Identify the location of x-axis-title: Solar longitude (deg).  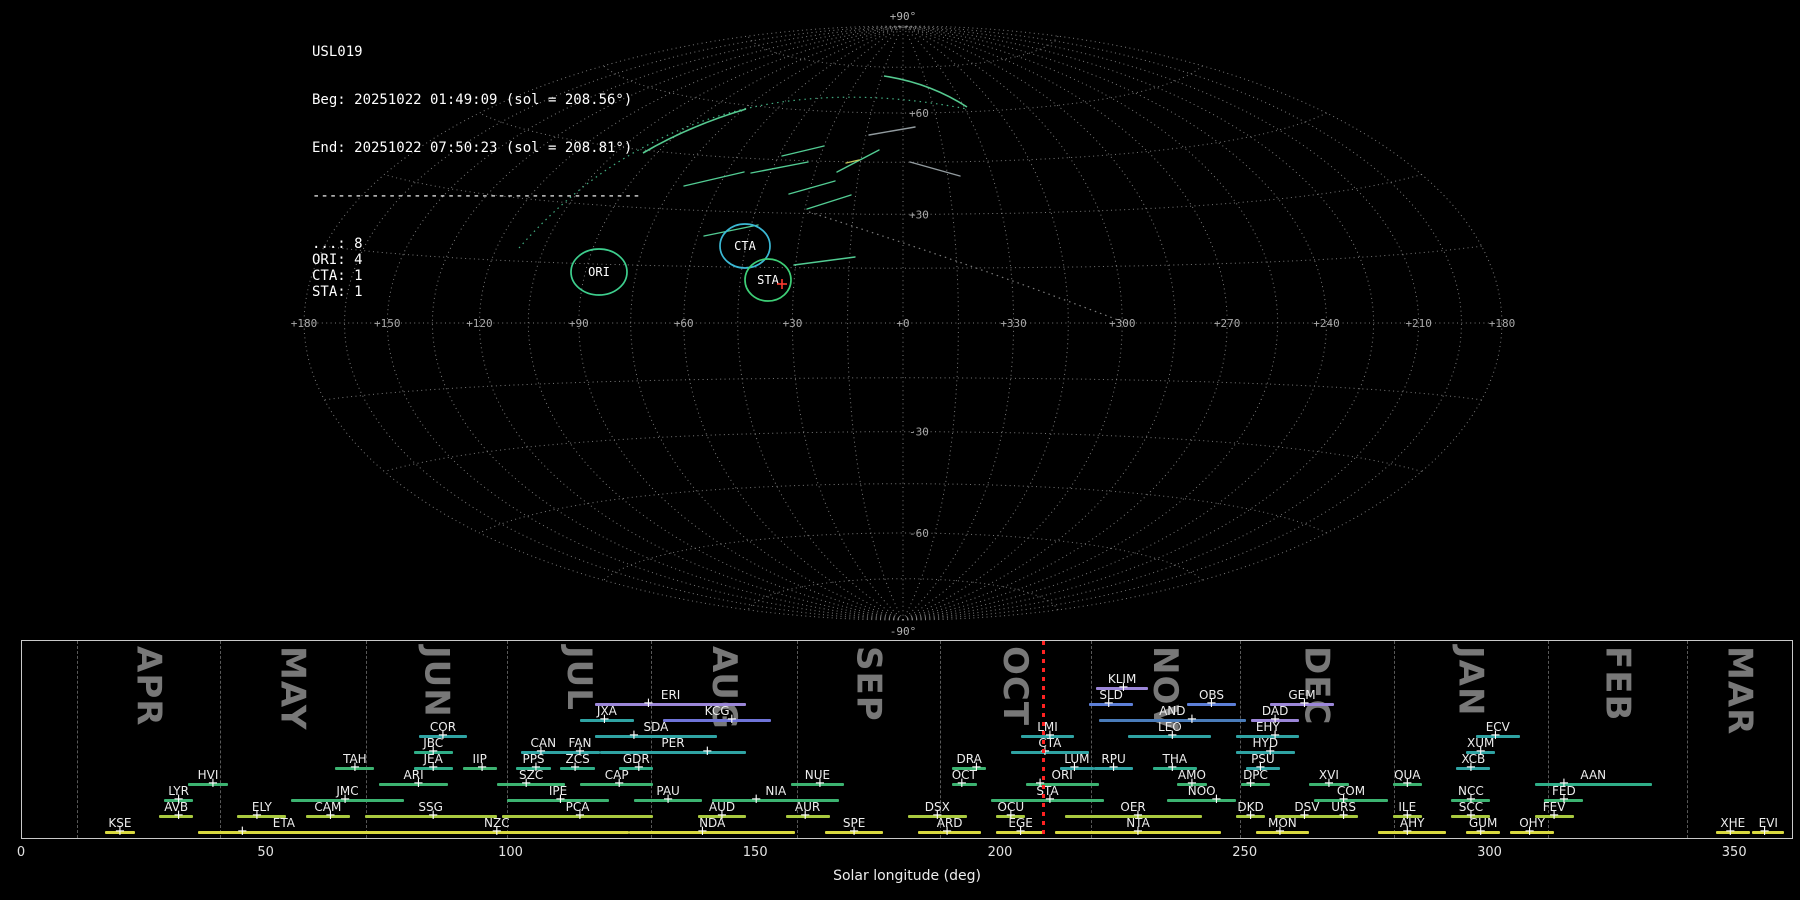
(907, 876).